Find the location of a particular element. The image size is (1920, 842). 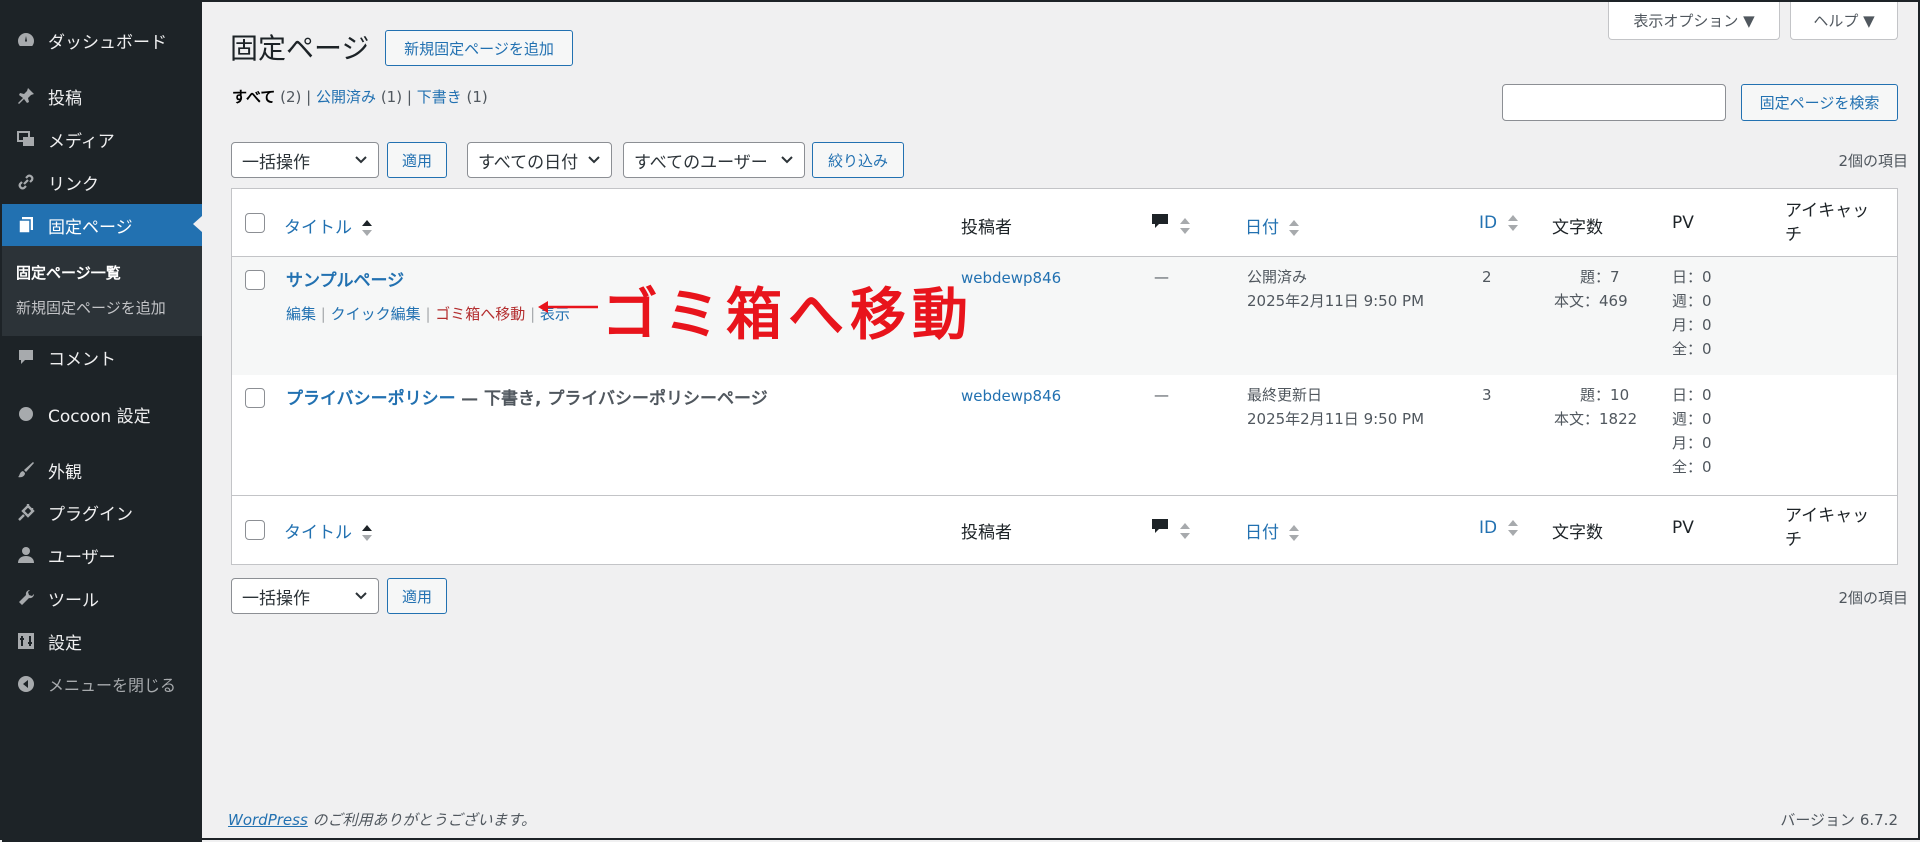

edit-link: 編集 is located at coordinates (301, 314).